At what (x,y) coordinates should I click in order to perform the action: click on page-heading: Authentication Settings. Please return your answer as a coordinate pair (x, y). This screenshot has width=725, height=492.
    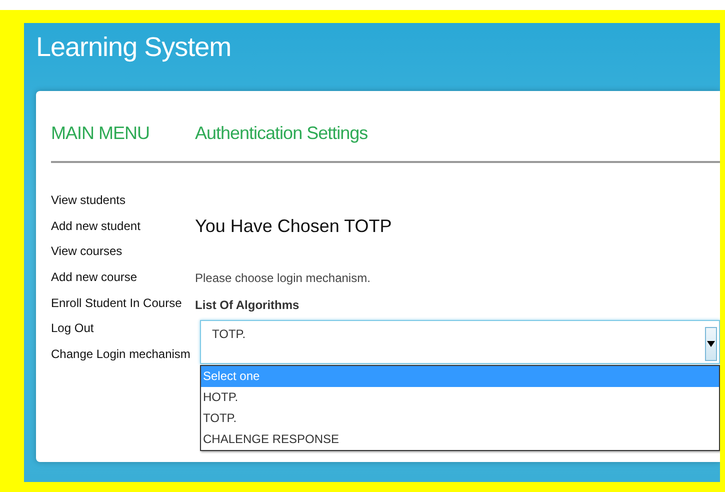
    Looking at the image, I should click on (281, 134).